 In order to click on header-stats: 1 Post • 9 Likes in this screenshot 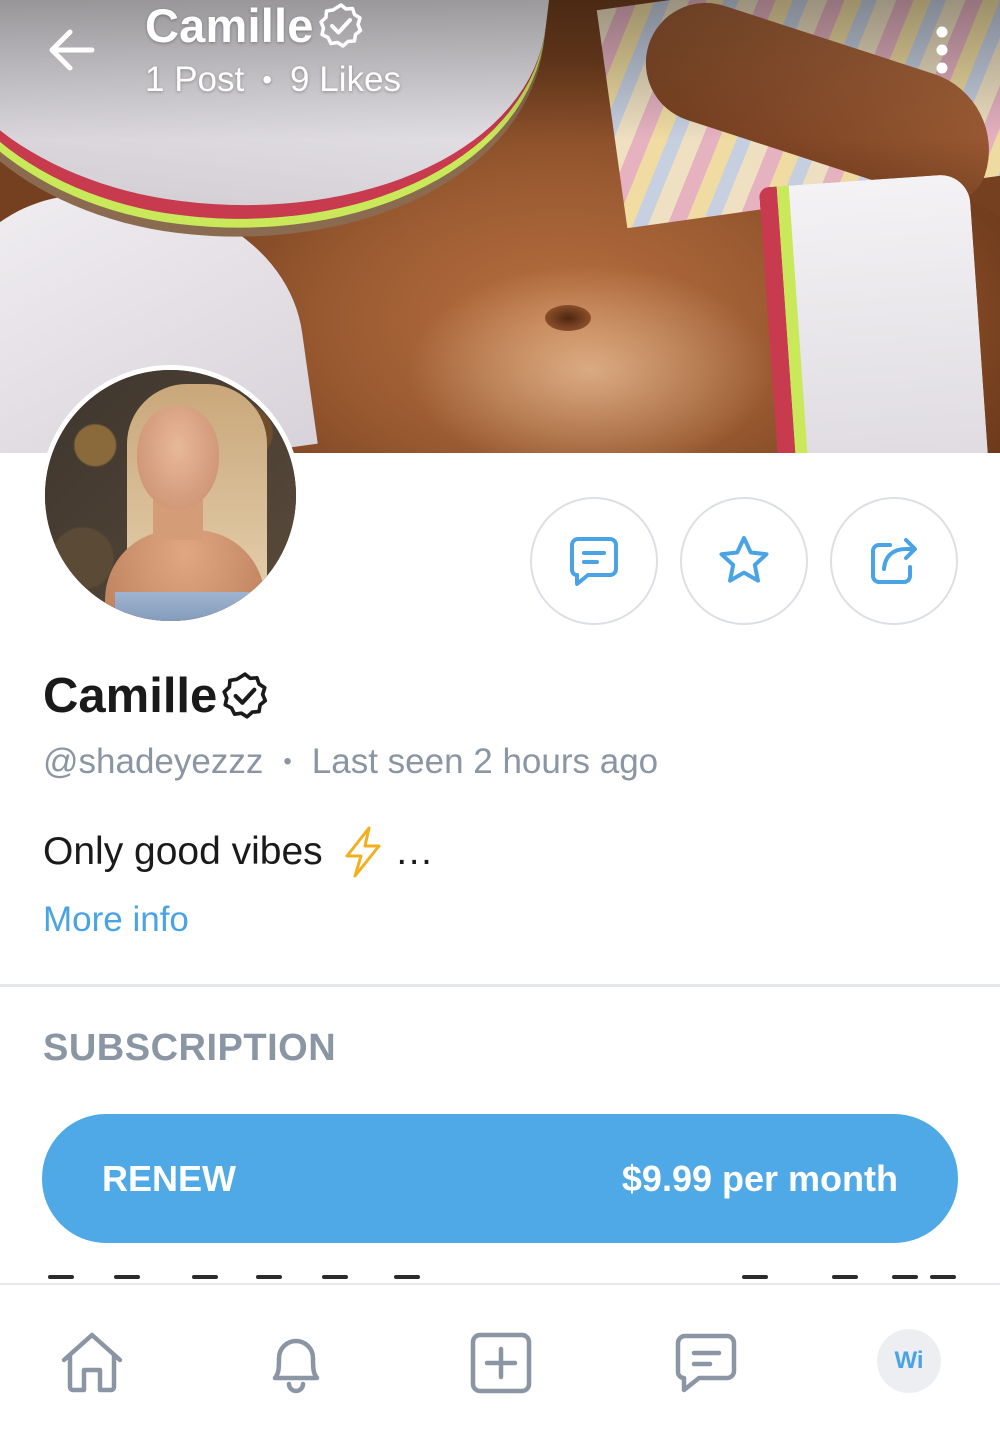, I will do `click(273, 80)`.